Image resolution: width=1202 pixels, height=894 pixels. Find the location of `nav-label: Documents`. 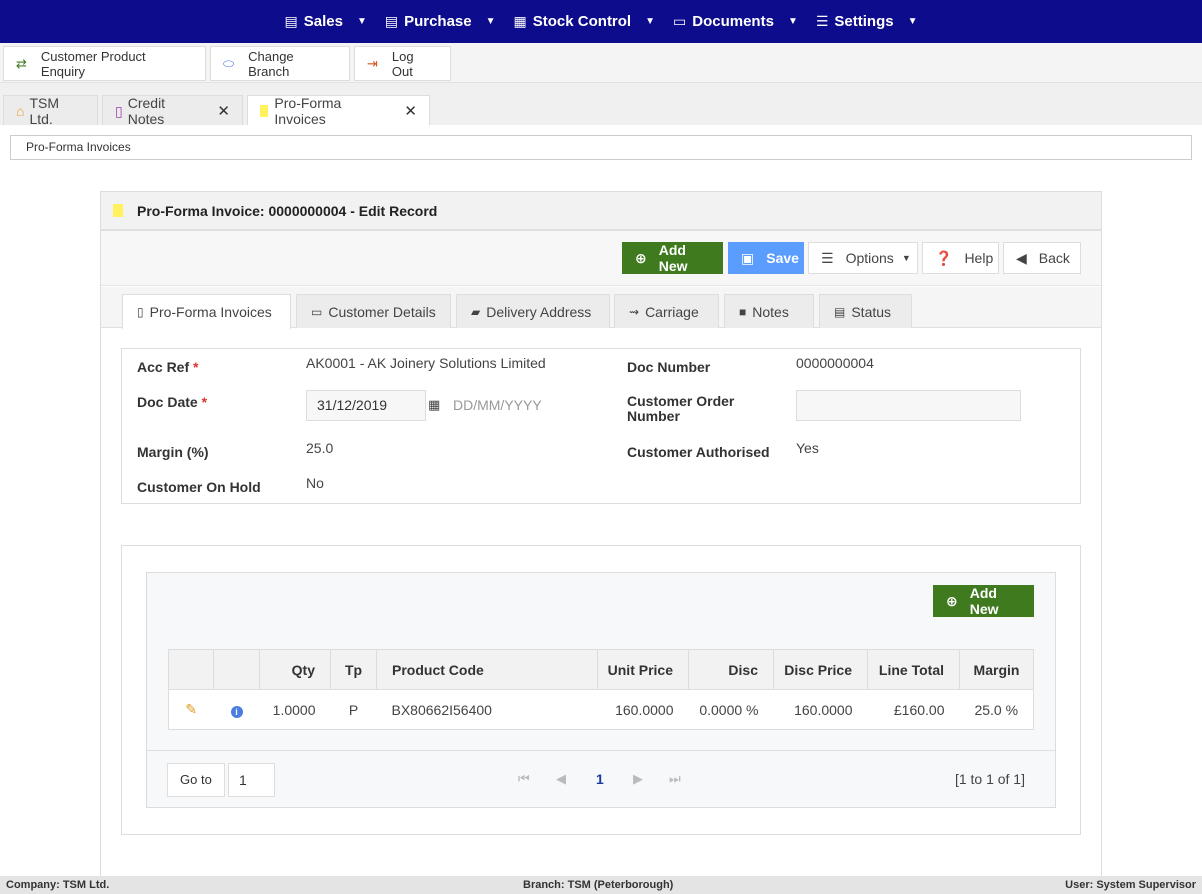

nav-label: Documents is located at coordinates (733, 21).